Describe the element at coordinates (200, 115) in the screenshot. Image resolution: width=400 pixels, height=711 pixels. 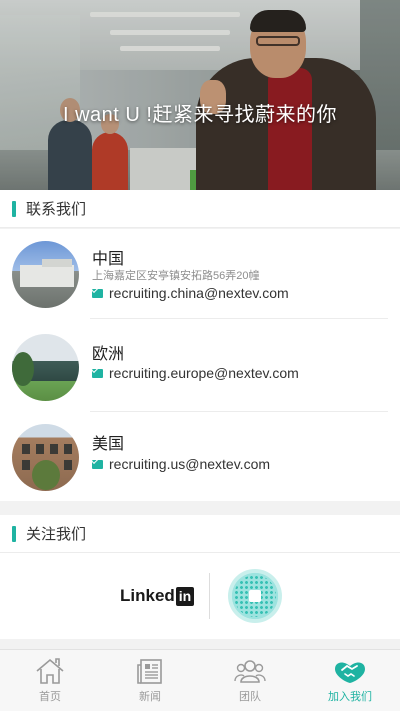
I see `hero-title: I want U !赶紧来寻找蔚来的你` at that location.